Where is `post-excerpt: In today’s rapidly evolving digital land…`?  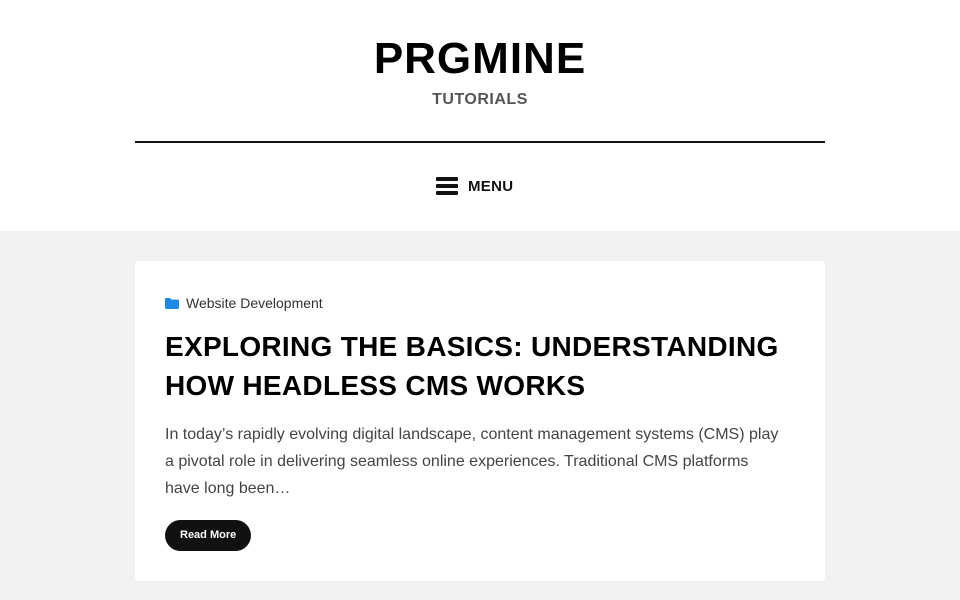
post-excerpt: In today’s rapidly evolving digital land… is located at coordinates (472, 461).